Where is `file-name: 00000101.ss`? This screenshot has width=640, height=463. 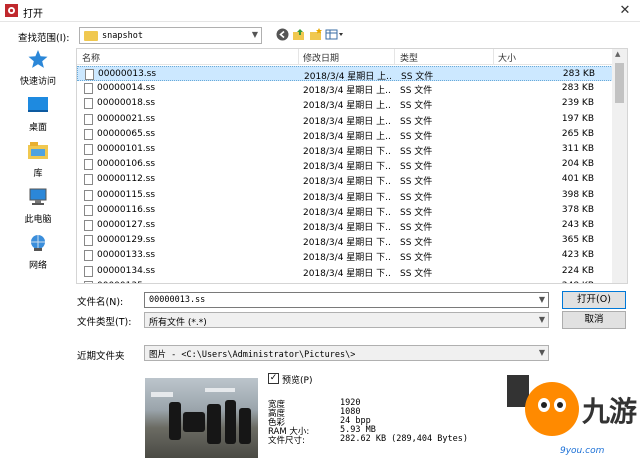
file-name: 00000101.ss is located at coordinates (126, 149).